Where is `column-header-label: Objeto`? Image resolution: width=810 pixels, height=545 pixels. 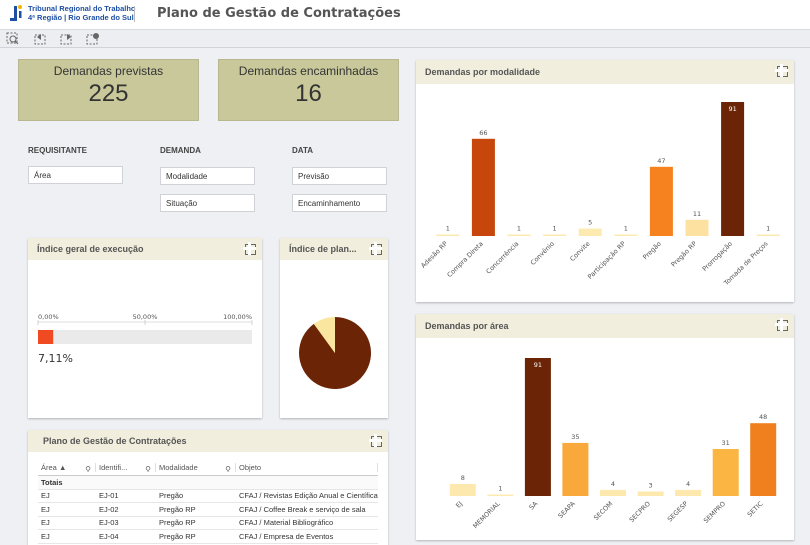 column-header-label: Objeto is located at coordinates (250, 467).